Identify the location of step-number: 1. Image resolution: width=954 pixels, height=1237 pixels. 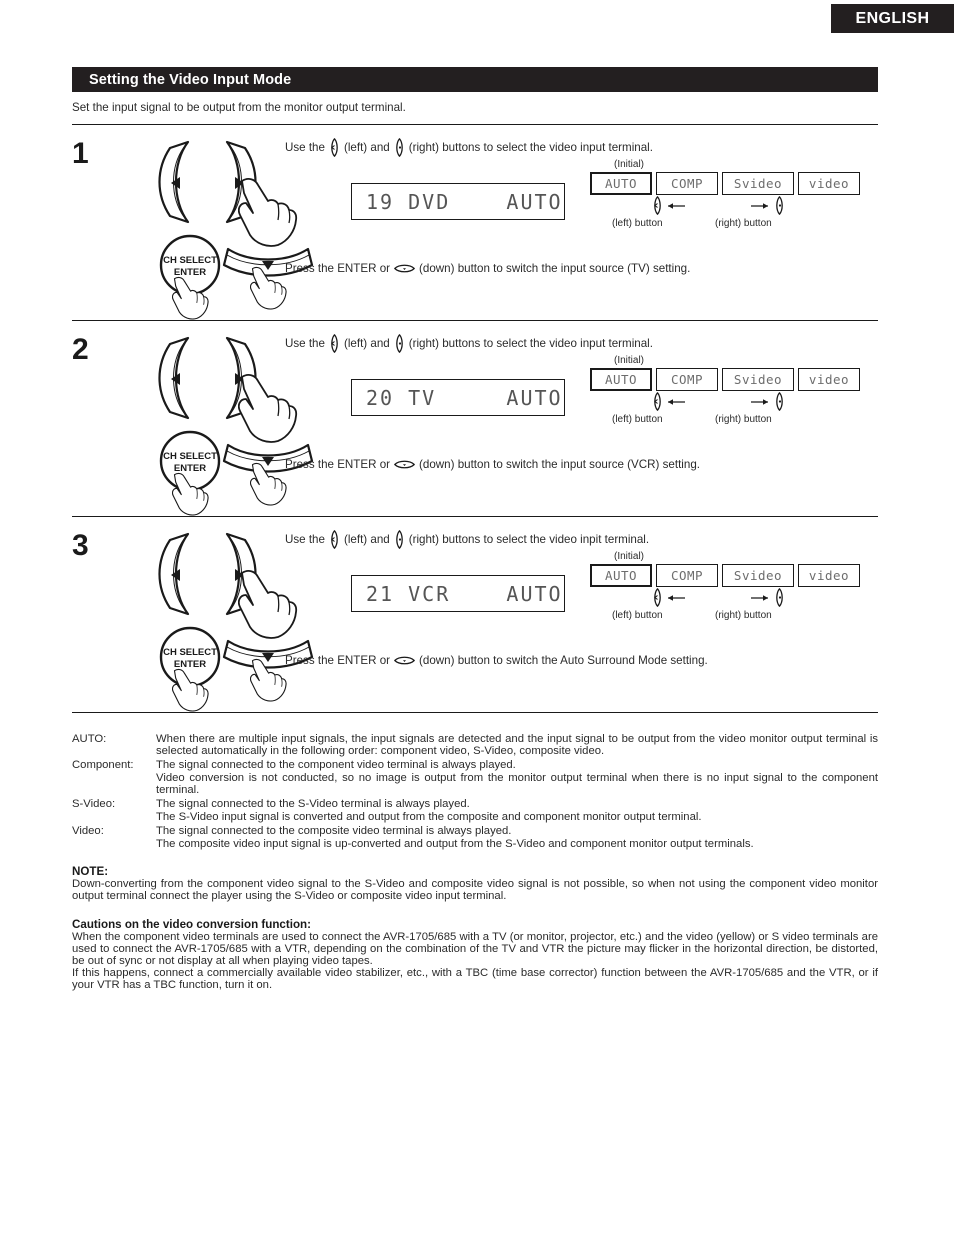
(80, 153).